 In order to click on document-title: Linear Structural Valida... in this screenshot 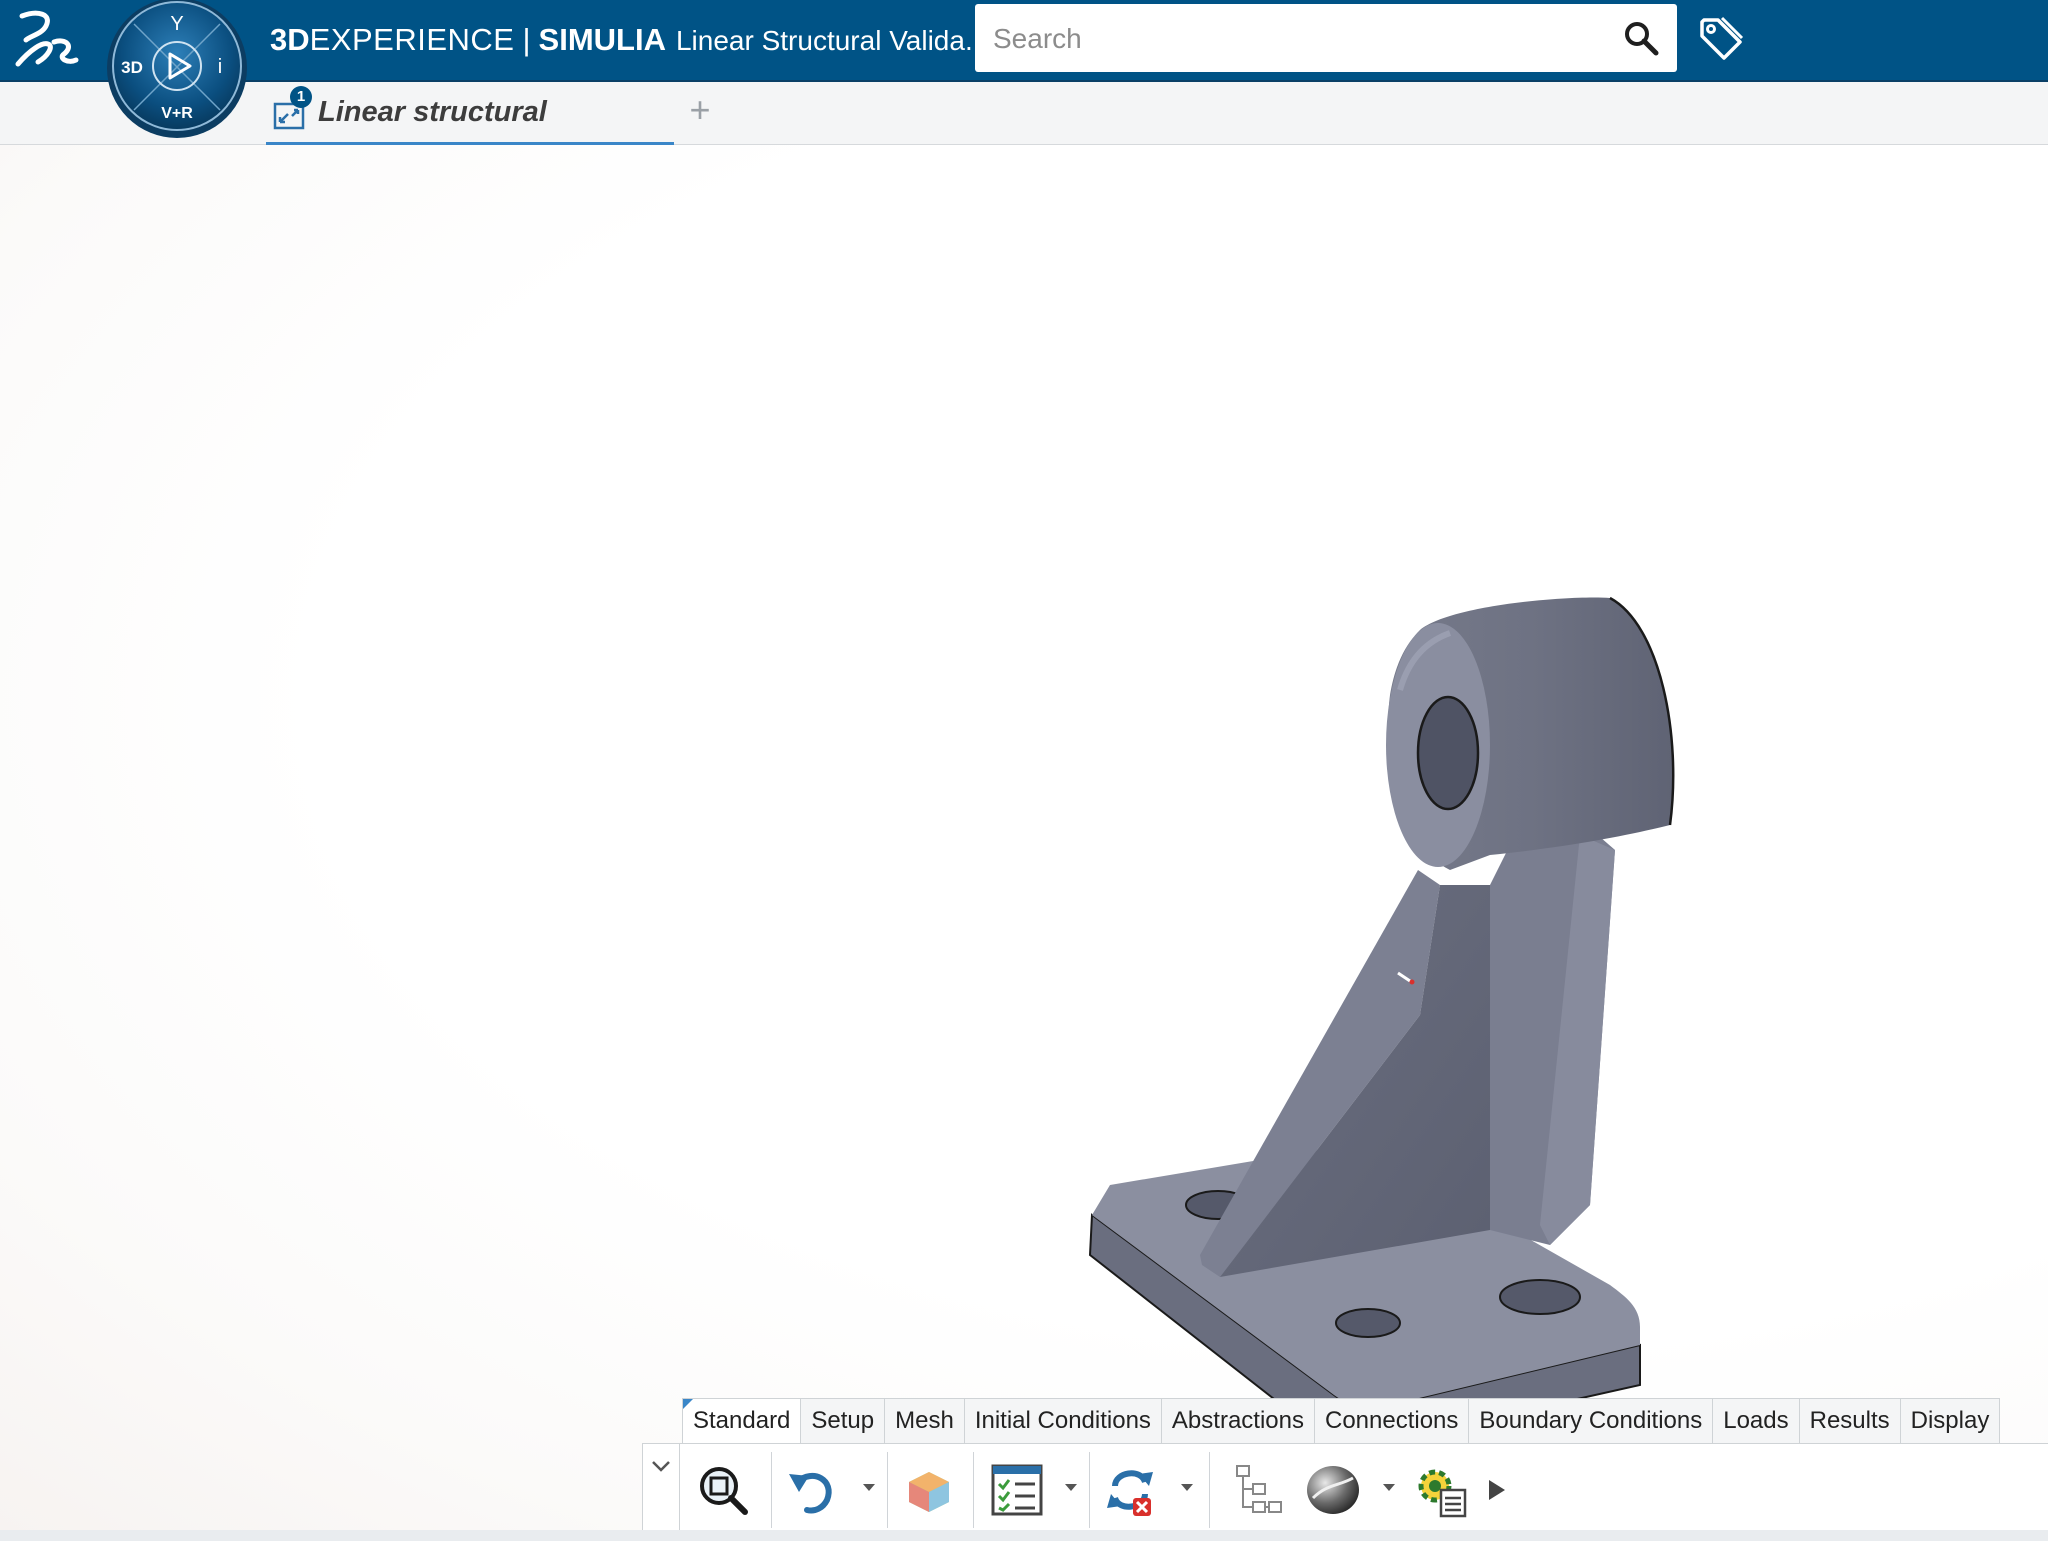, I will do `click(832, 40)`.